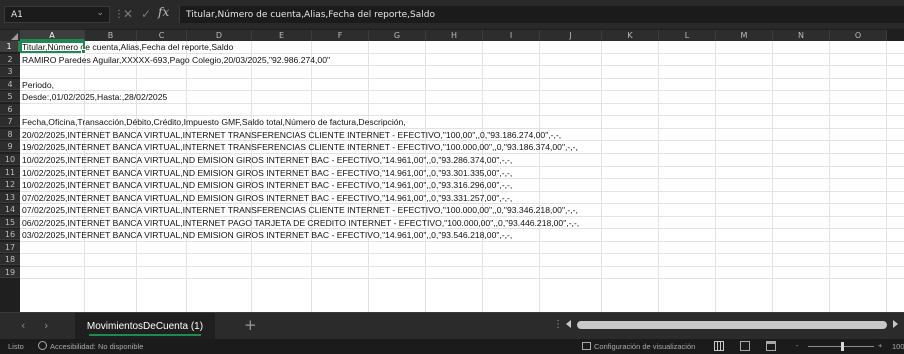 This screenshot has width=904, height=354. Describe the element at coordinates (898, 346) in the screenshot. I see `zoom-level: 100` at that location.